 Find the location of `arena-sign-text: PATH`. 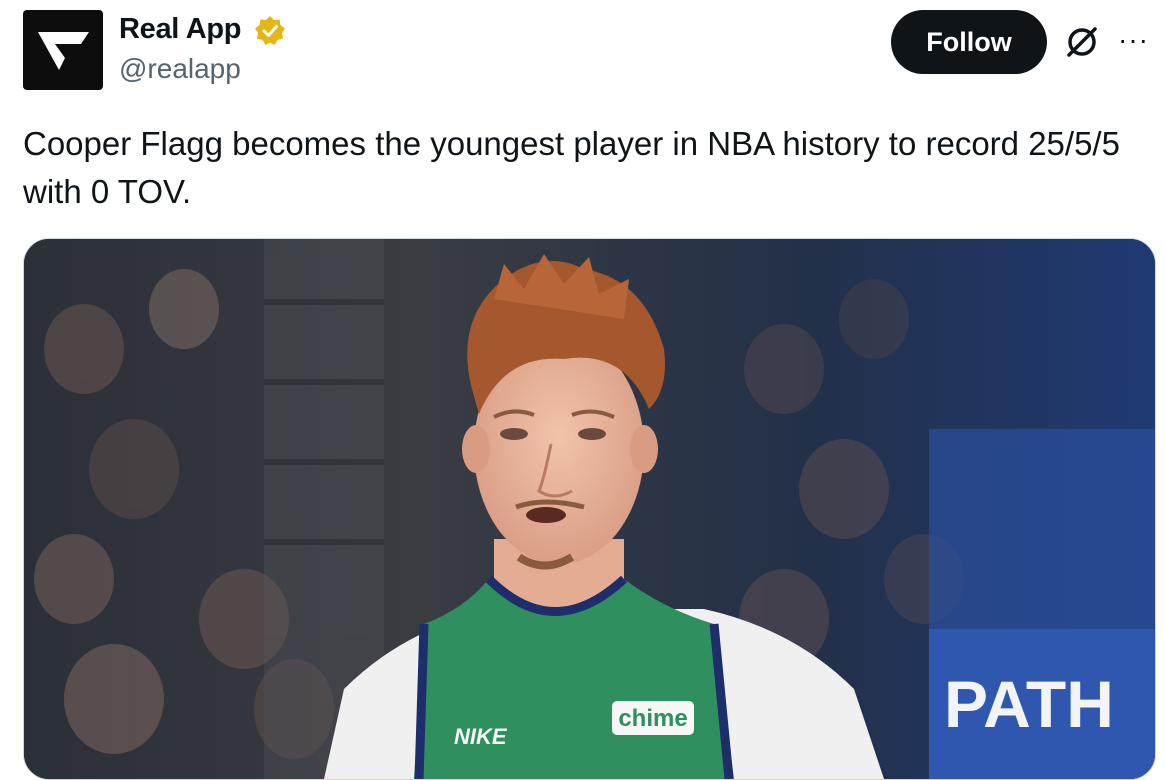

arena-sign-text: PATH is located at coordinates (1029, 704).